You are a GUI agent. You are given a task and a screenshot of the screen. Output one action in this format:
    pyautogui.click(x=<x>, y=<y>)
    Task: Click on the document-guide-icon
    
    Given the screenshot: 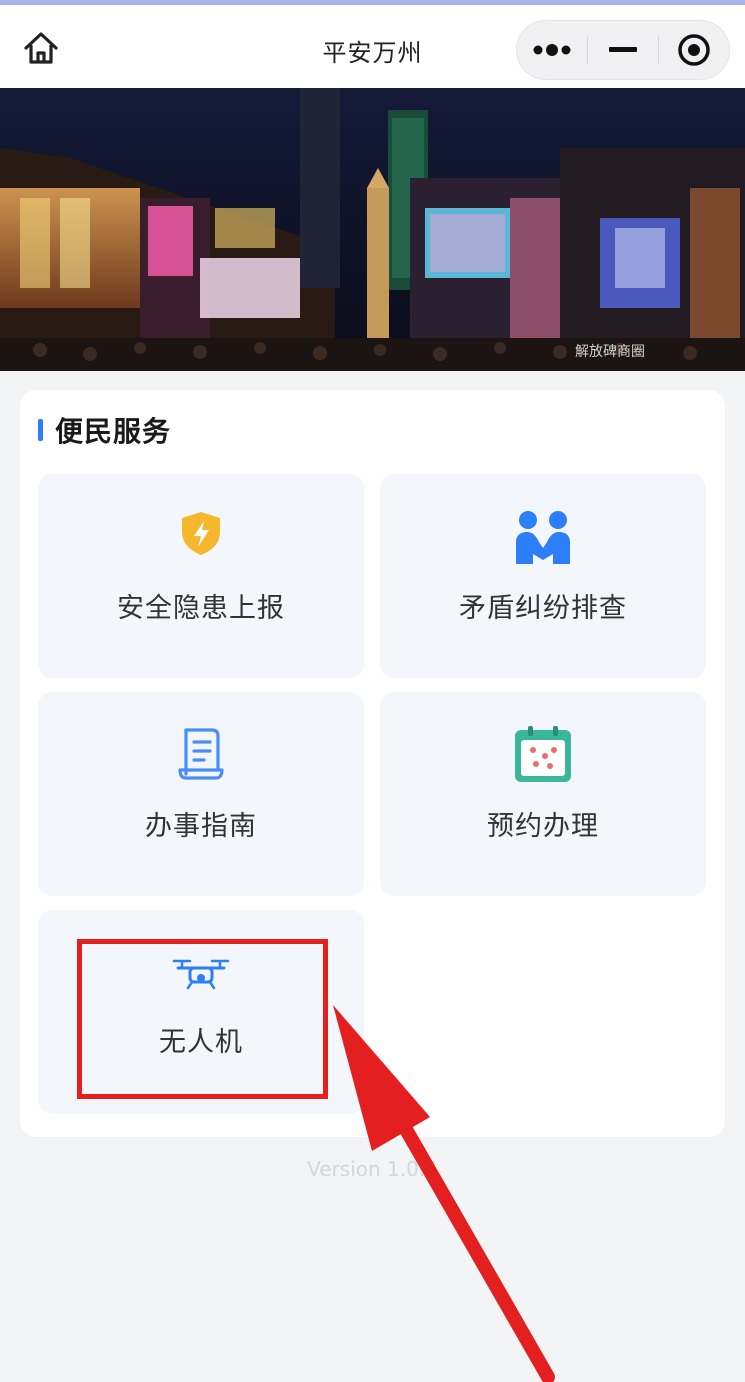 What is the action you would take?
    pyautogui.click(x=201, y=754)
    